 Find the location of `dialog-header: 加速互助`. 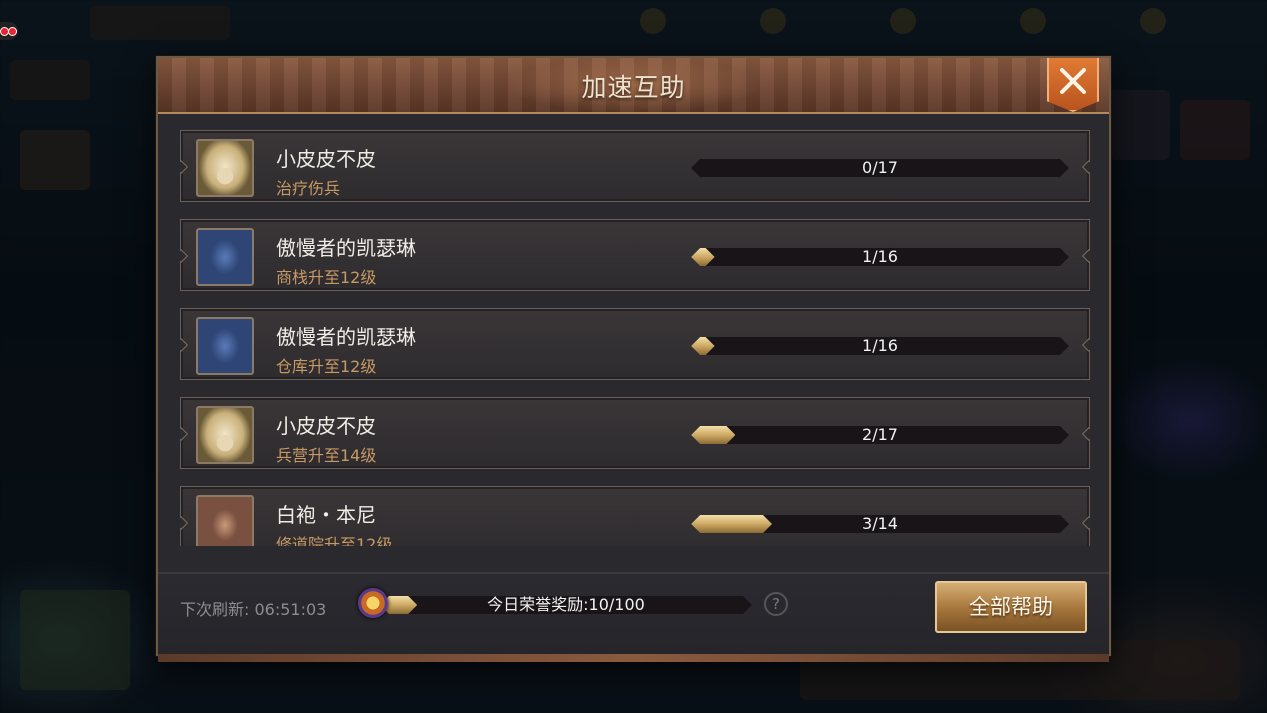

dialog-header: 加速互助 is located at coordinates (633, 86).